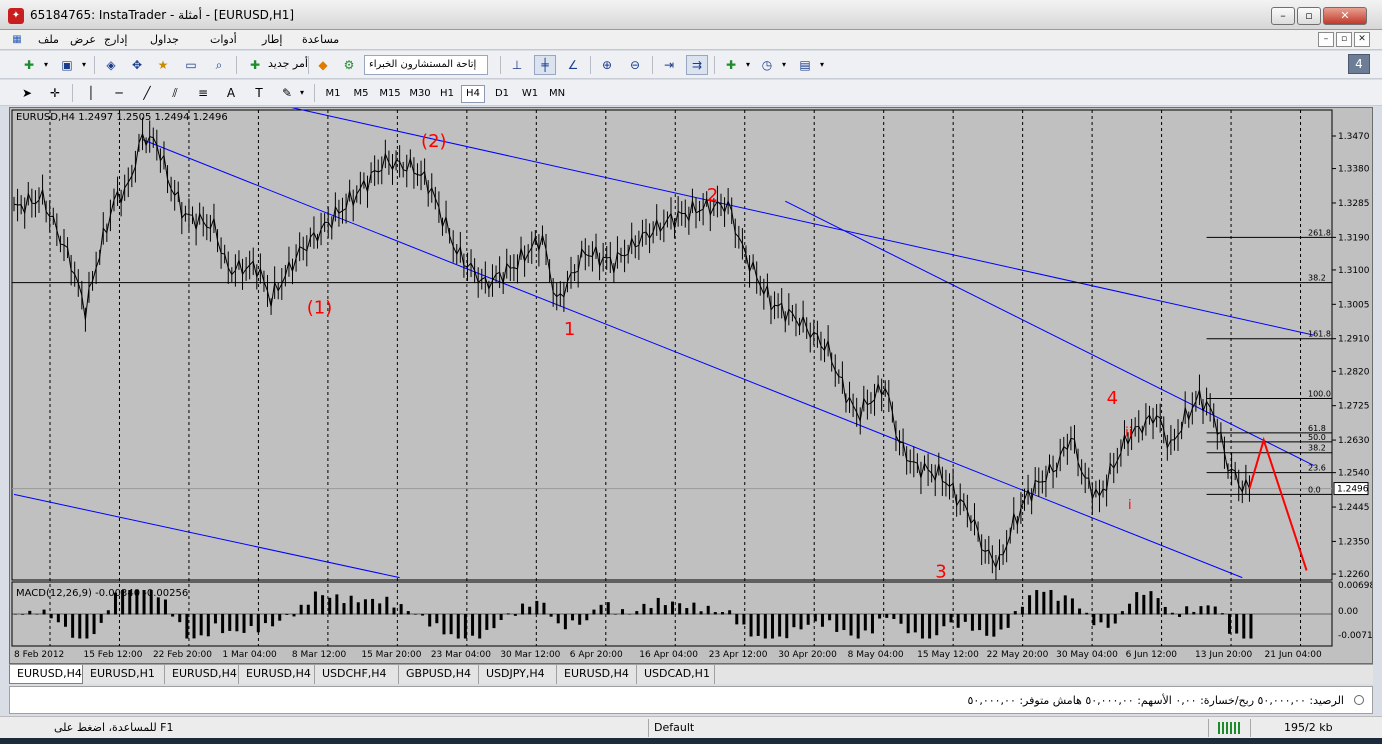  Describe the element at coordinates (635, 65) in the screenshot. I see `zoom-out-icon: ⊖` at that location.